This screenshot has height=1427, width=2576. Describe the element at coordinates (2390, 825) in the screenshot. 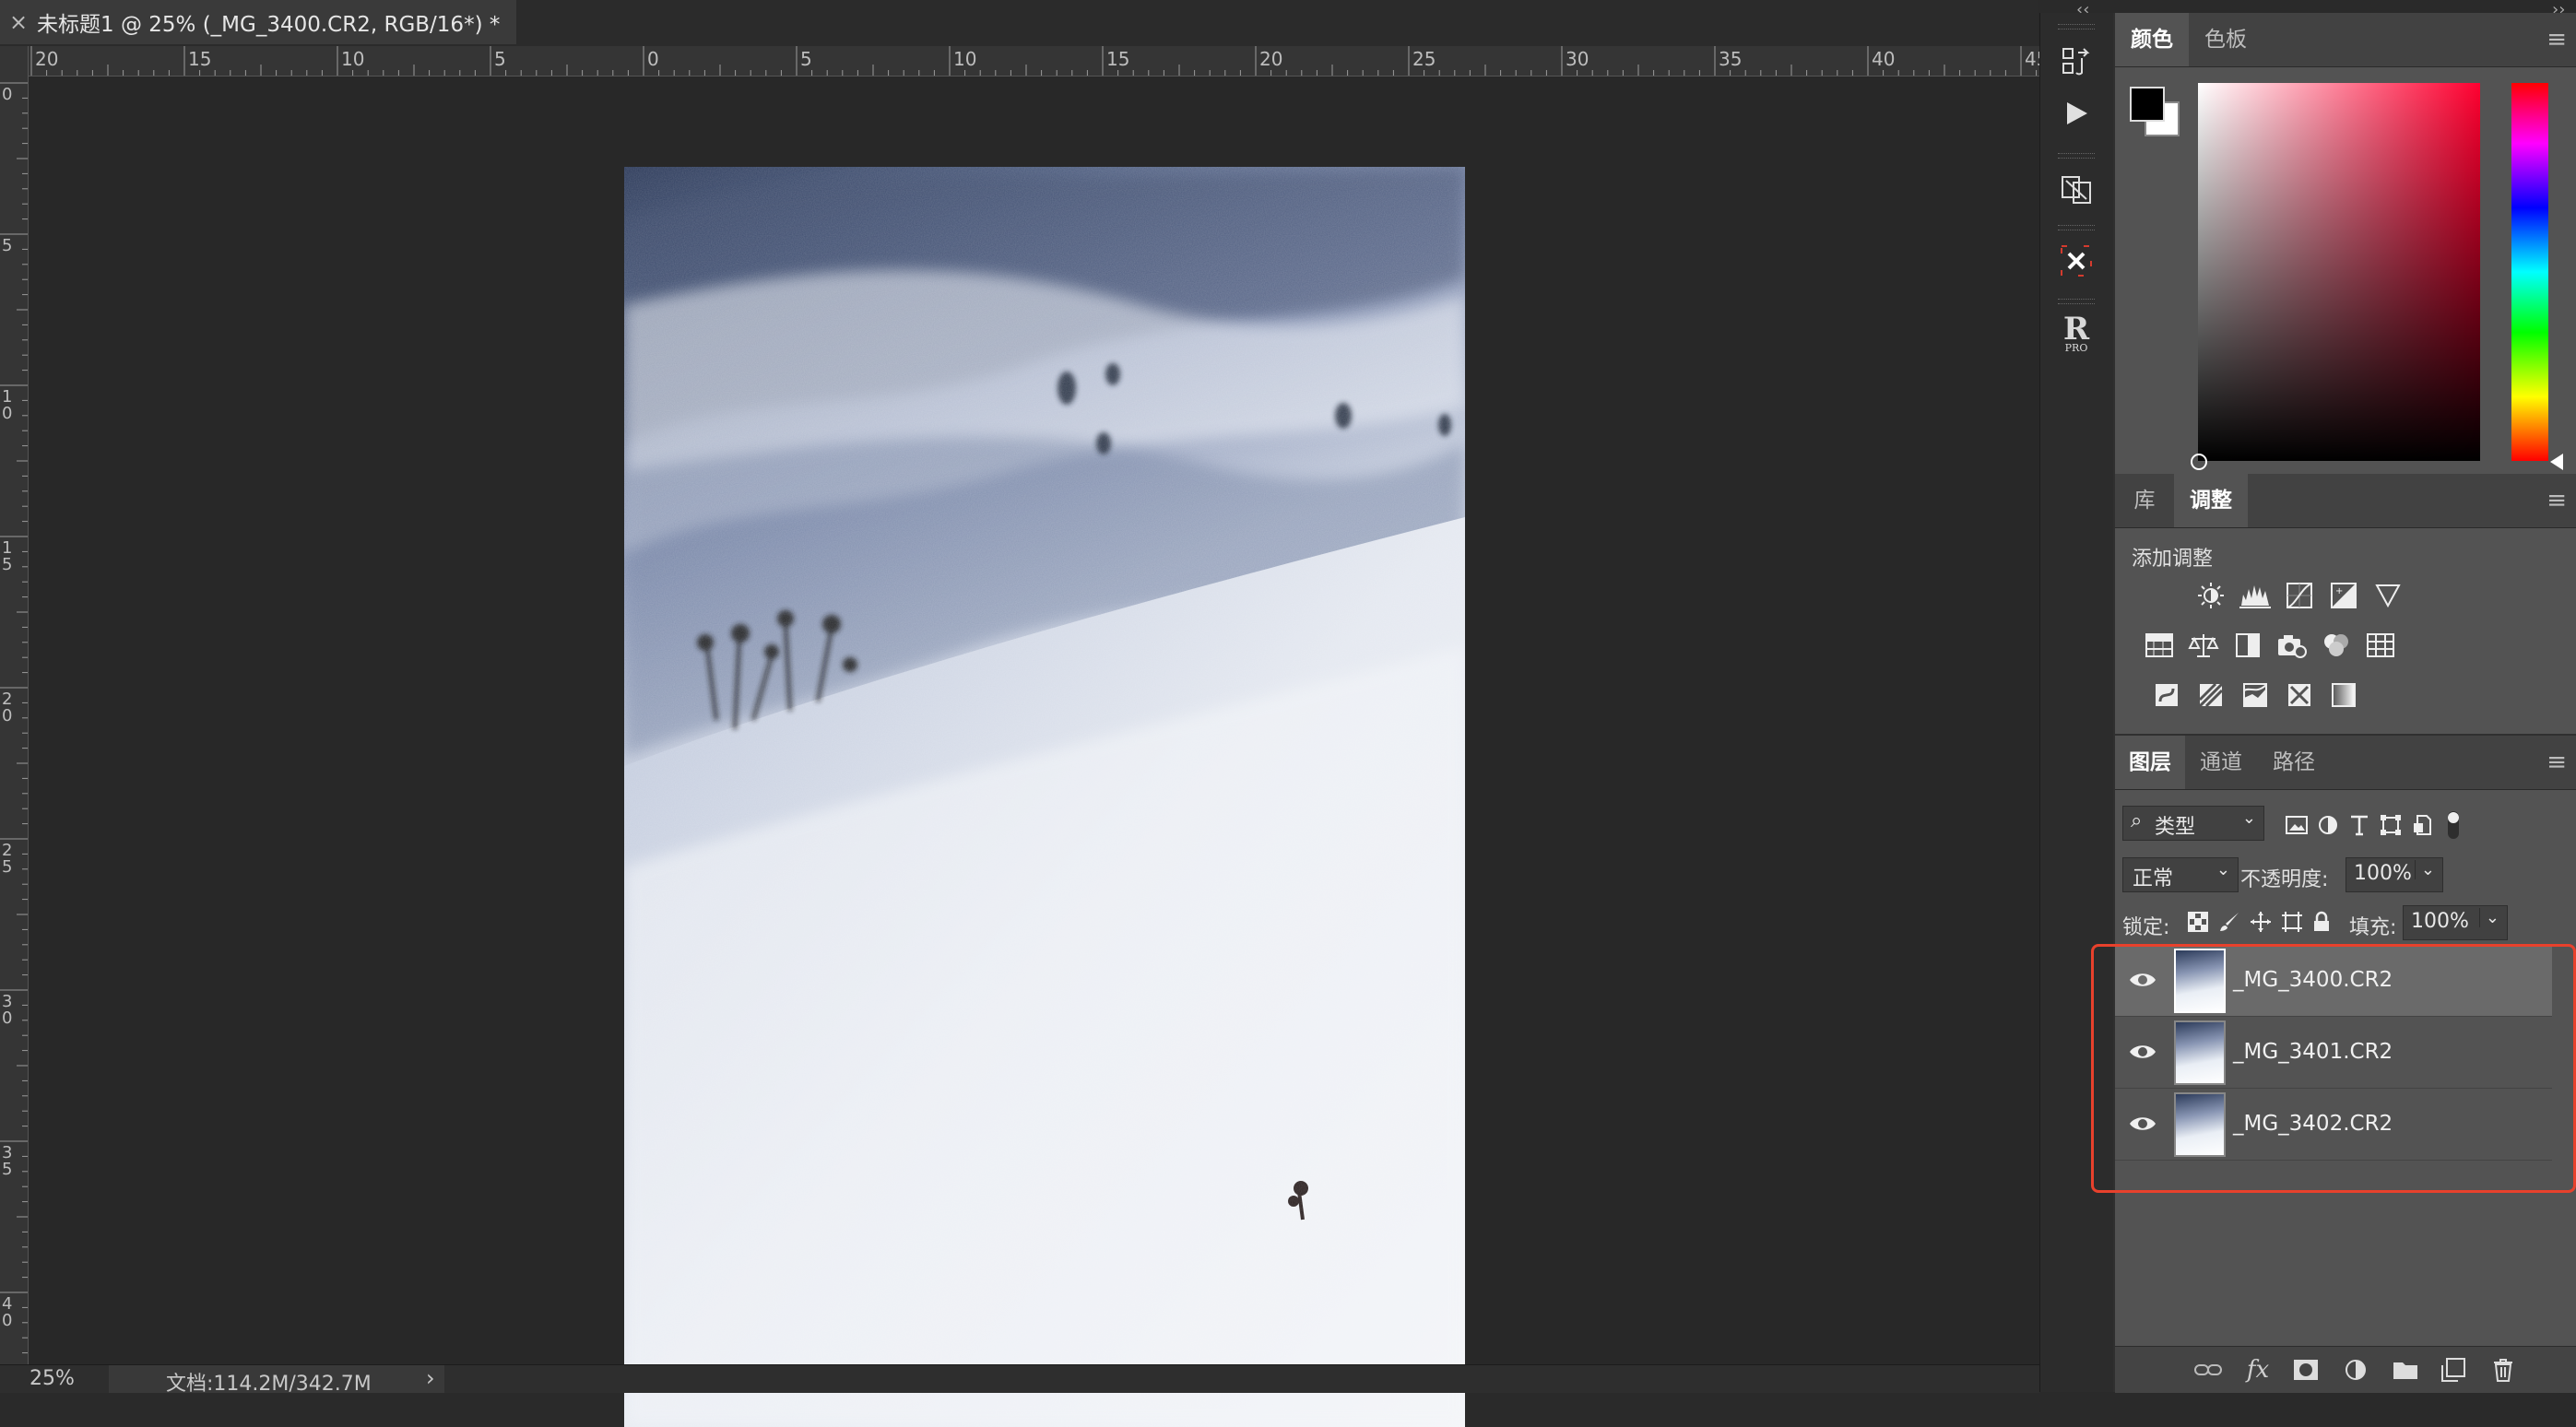

I see `filter-shape-icon` at that location.